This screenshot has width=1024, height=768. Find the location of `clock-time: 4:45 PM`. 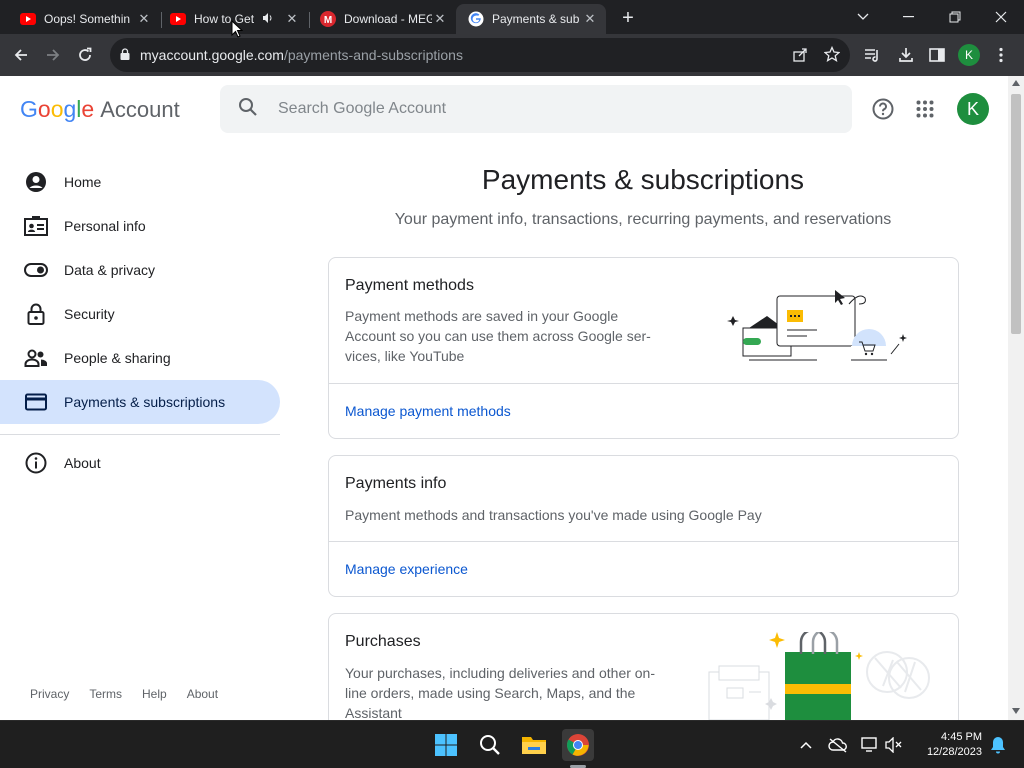

clock-time: 4:45 PM is located at coordinates (961, 737).